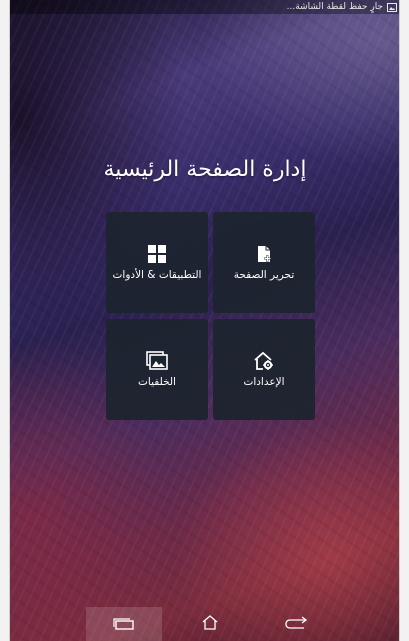 The height and width of the screenshot is (641, 409). What do you see at coordinates (264, 361) in the screenshot?
I see `home-settings-icon` at bounding box center [264, 361].